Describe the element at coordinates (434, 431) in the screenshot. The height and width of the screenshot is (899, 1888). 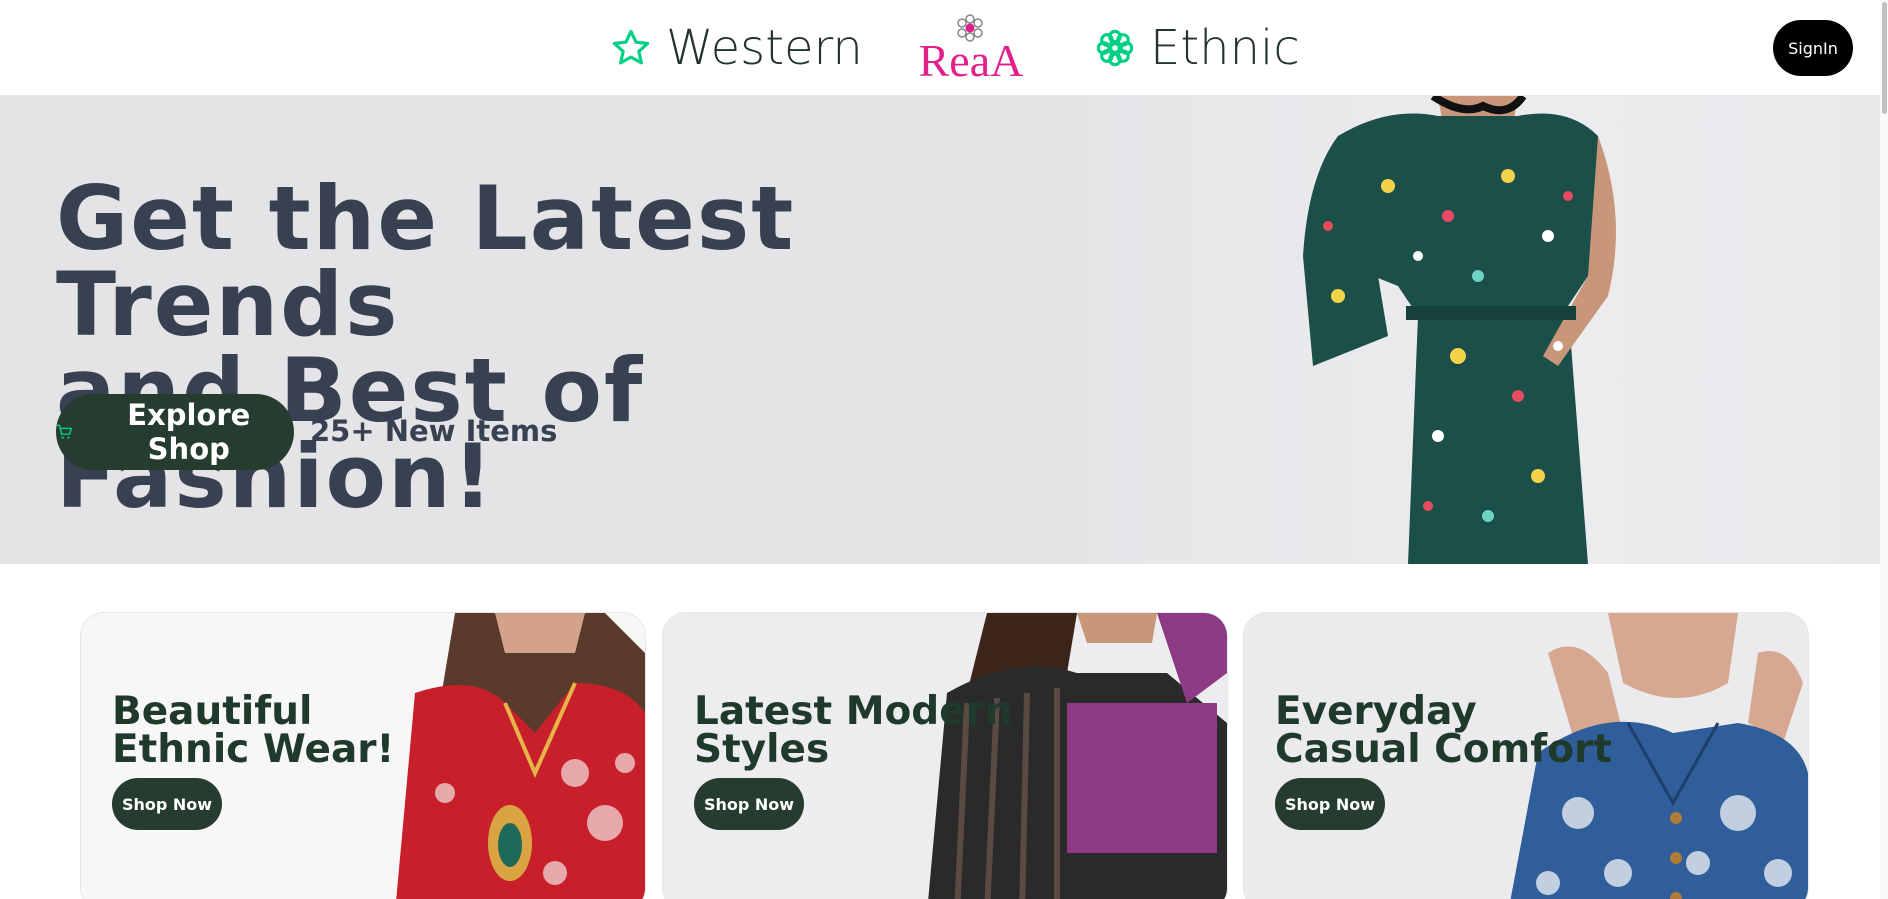
I see `new-items-count: 25+ New Items` at that location.